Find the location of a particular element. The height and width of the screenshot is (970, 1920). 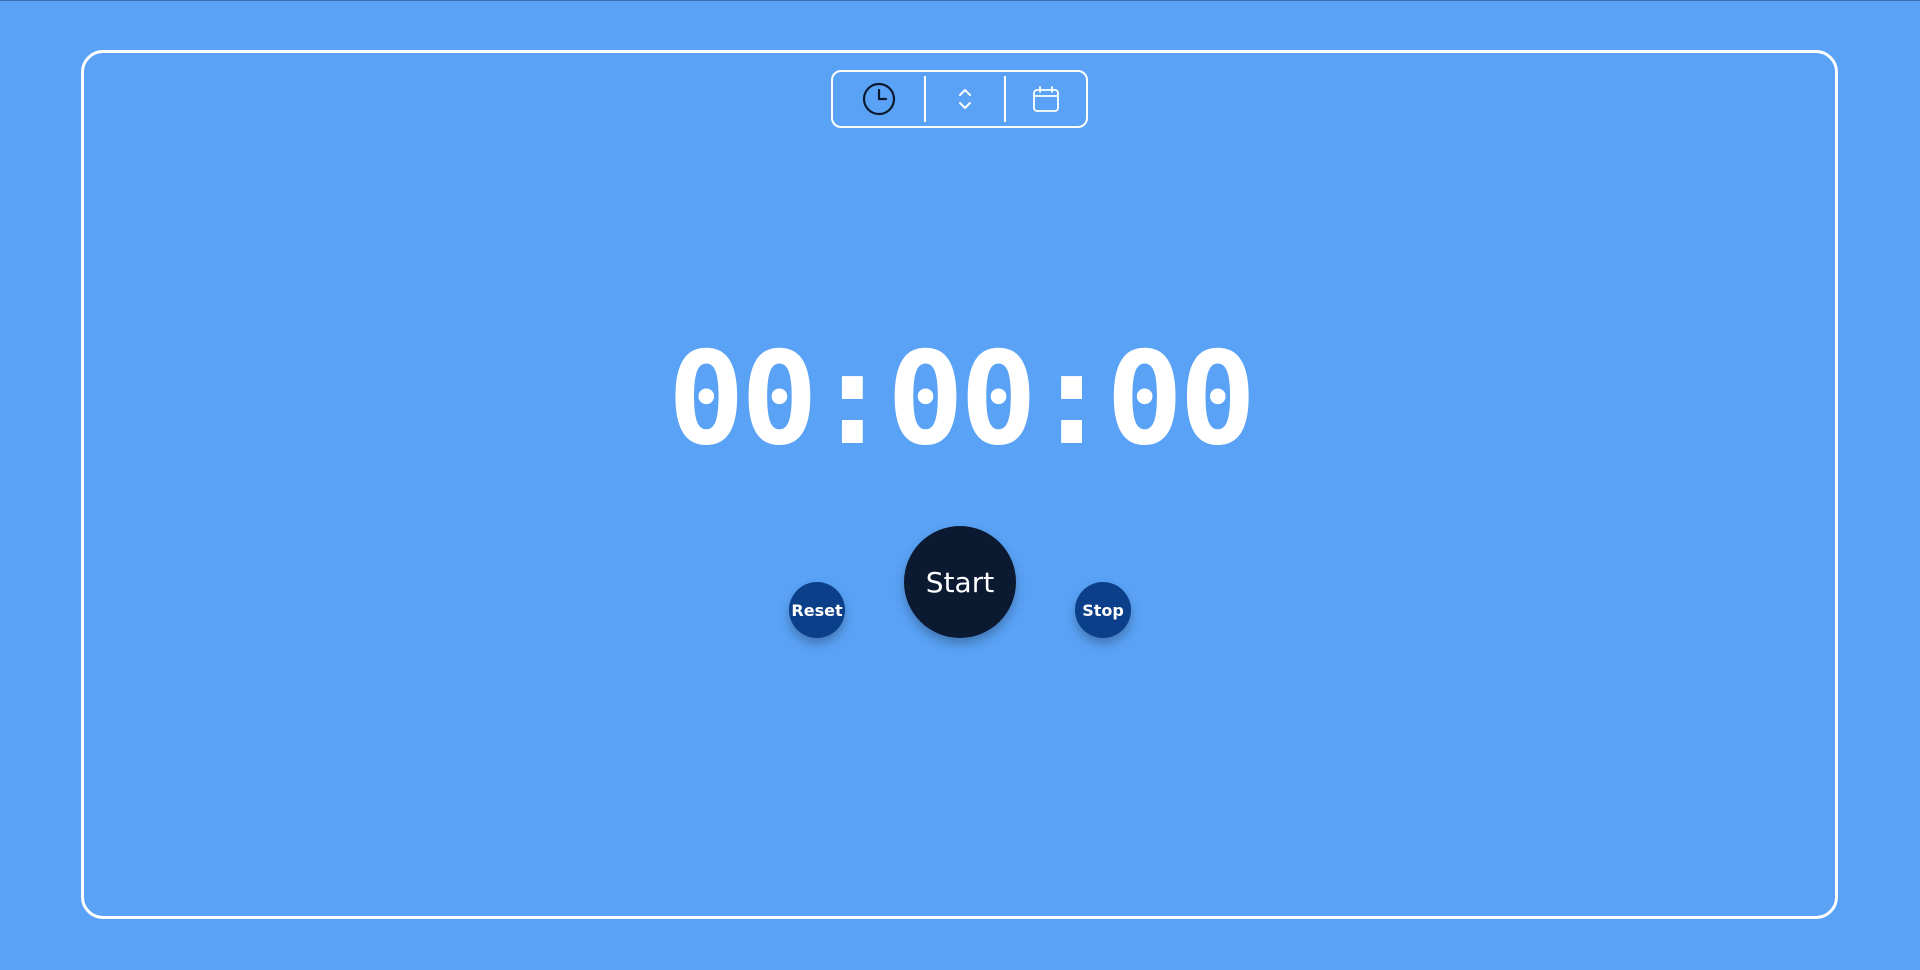

chevron-up-down-icon is located at coordinates (965, 99).